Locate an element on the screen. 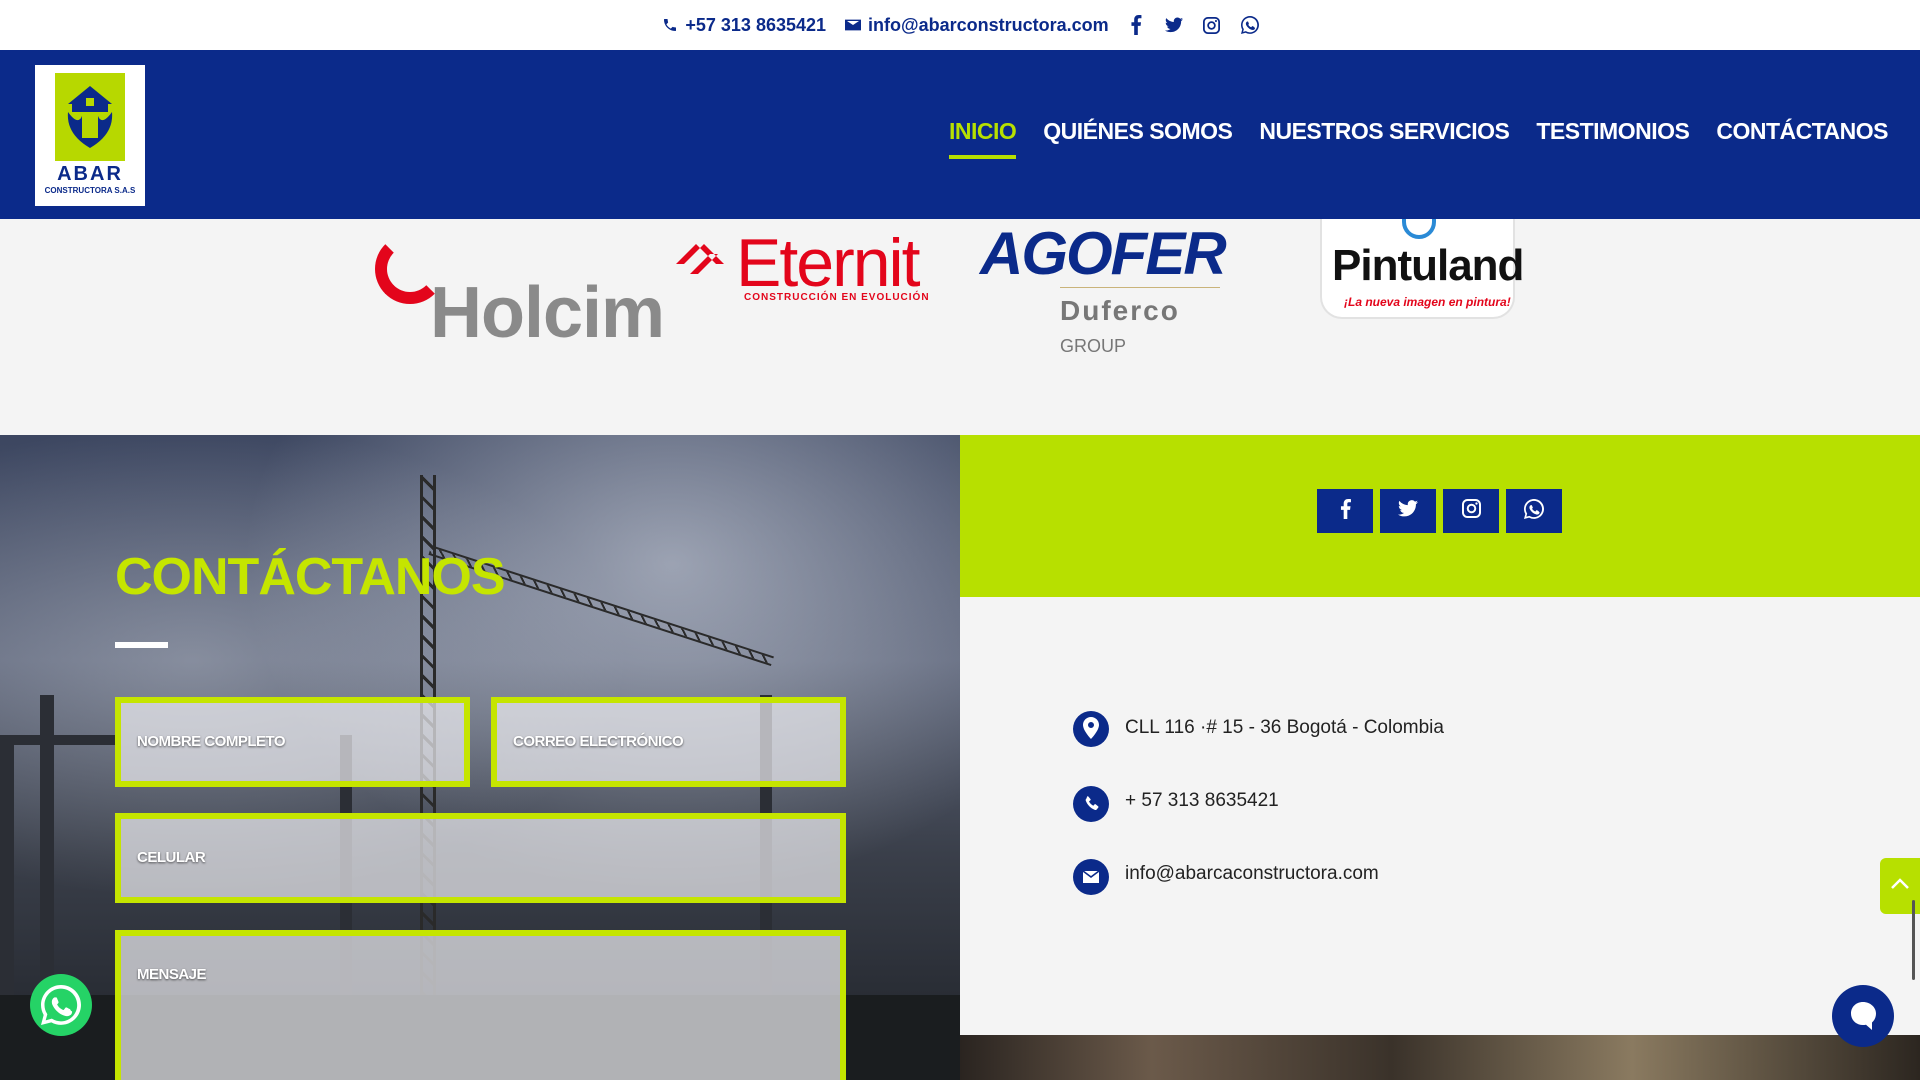 The width and height of the screenshot is (1920, 1080). topbar-email-text: info@abarconstructora.com is located at coordinates (988, 24).